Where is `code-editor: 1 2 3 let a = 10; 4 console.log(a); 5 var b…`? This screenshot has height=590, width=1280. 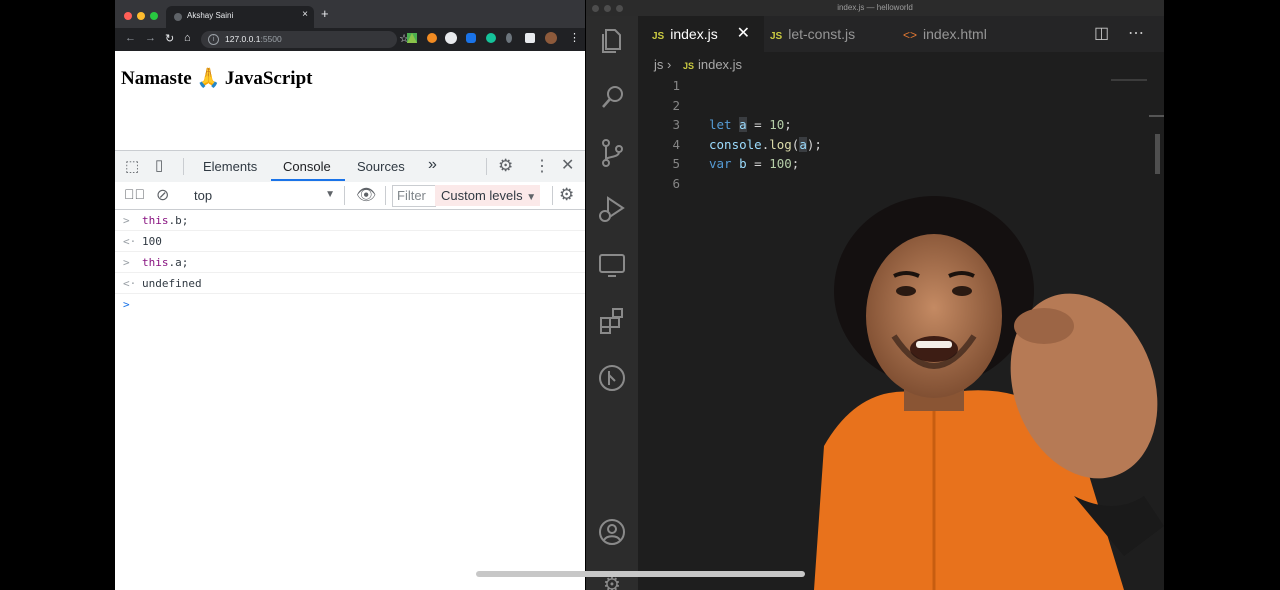
code-editor: 1 2 3 let a = 10; 4 console.log(a); 5 var b… is located at coordinates (901, 134).